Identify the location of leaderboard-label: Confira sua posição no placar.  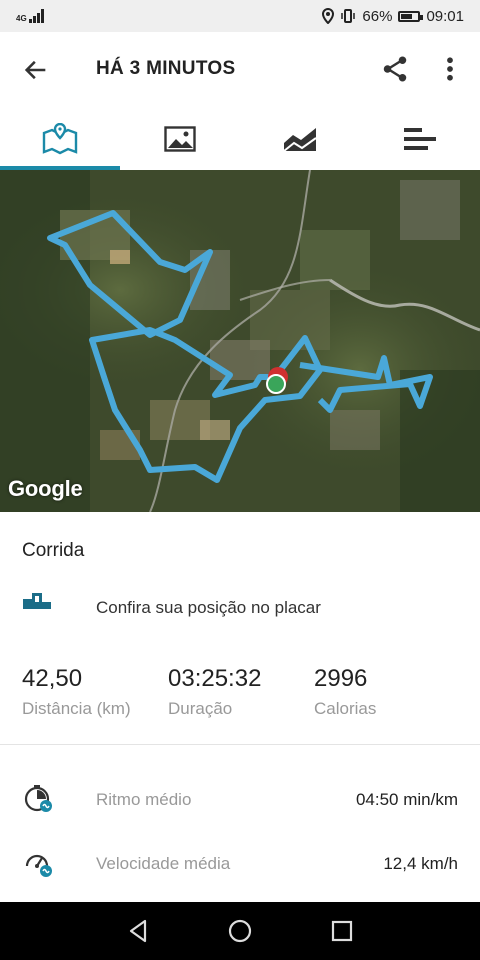
(208, 608).